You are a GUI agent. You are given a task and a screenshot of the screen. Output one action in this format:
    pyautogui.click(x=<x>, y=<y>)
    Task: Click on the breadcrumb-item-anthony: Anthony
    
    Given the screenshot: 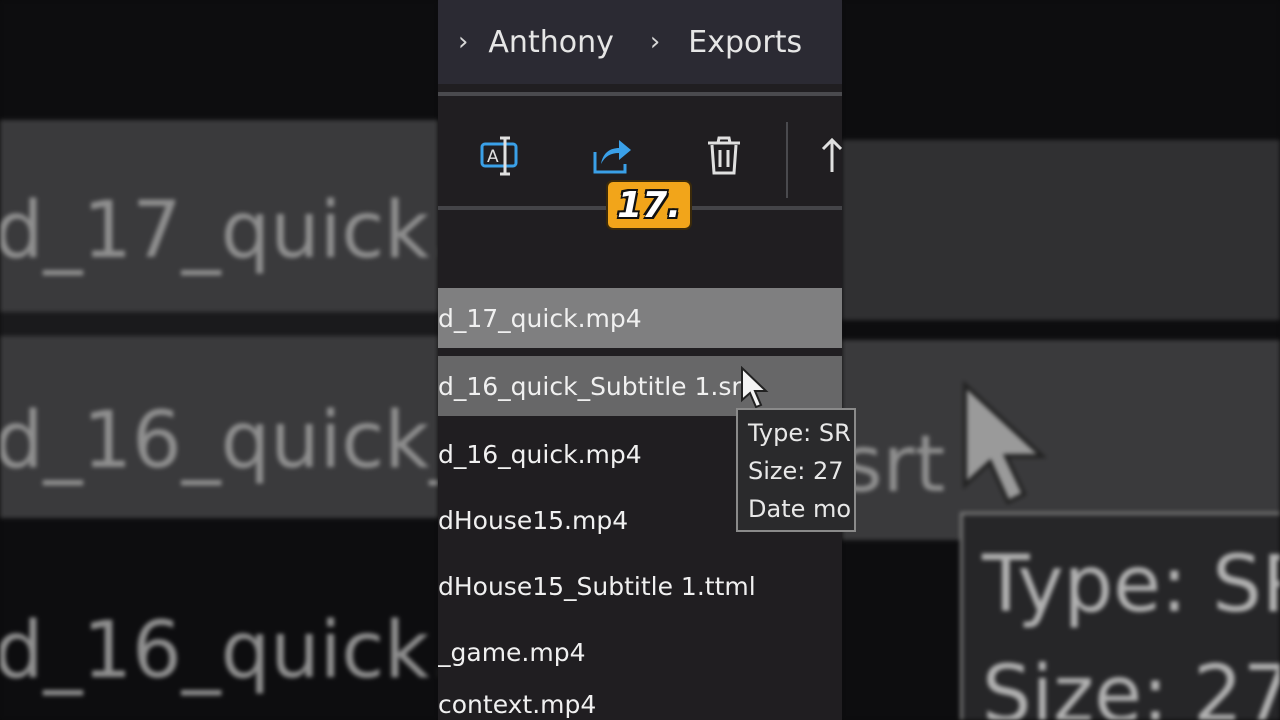 What is the action you would take?
    pyautogui.click(x=550, y=42)
    